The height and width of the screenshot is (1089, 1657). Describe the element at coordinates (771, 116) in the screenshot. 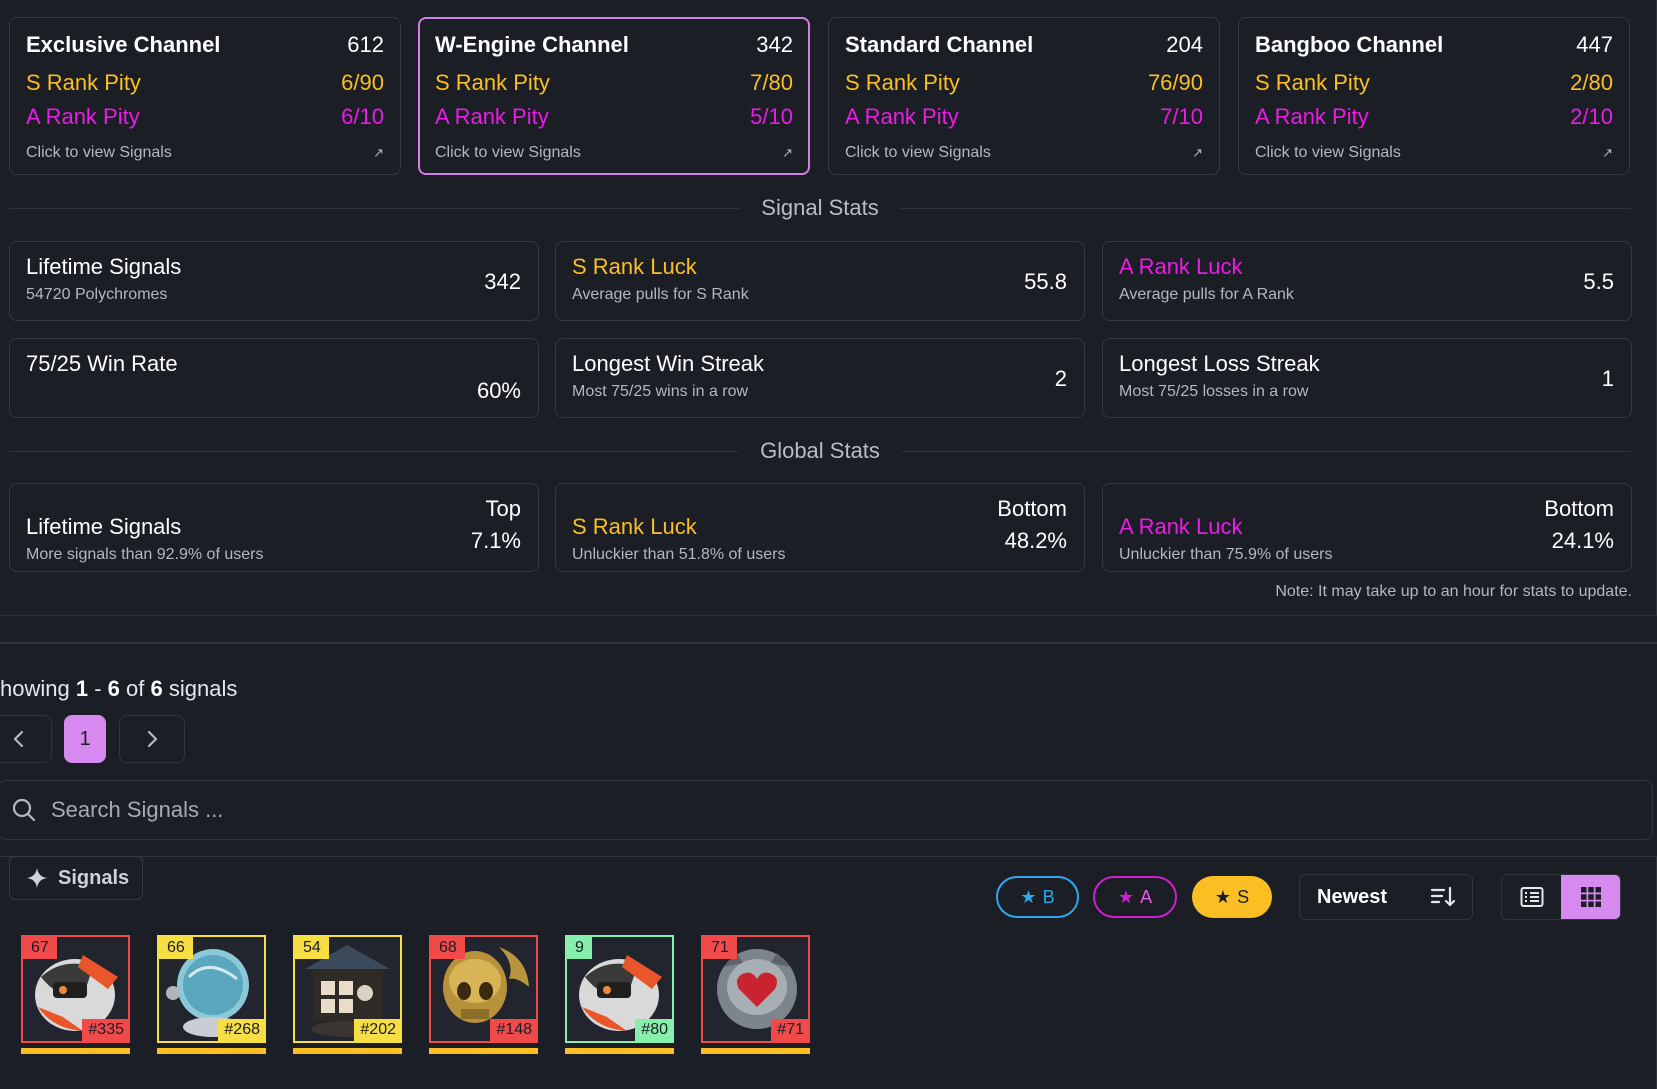

I see `a-rank-pity-value: 5/10` at that location.